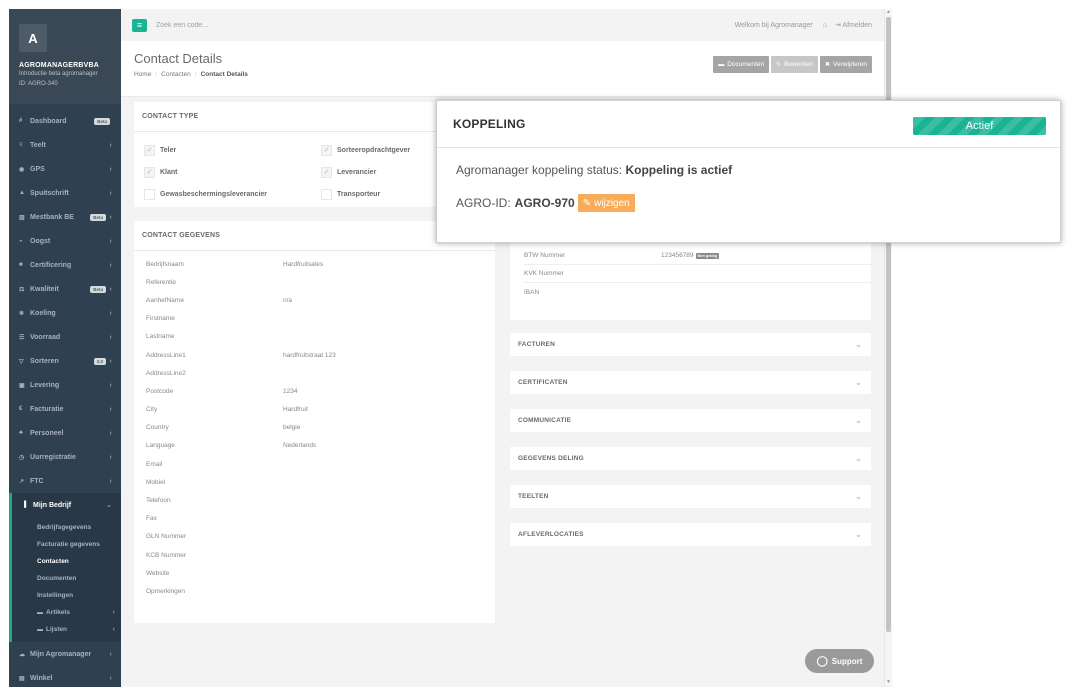 Image resolution: width=1081 pixels, height=687 pixels. What do you see at coordinates (65, 241) in the screenshot?
I see `sidebar-item-oogst: ◒ Oogst ‹` at bounding box center [65, 241].